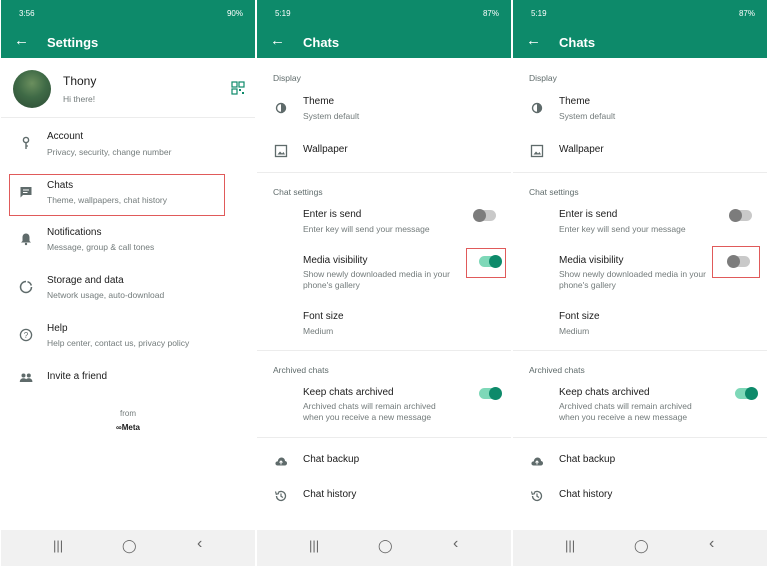 This screenshot has height=566, width=768. What do you see at coordinates (106, 295) in the screenshot?
I see `item-subtitle: Network usage, auto-download` at bounding box center [106, 295].